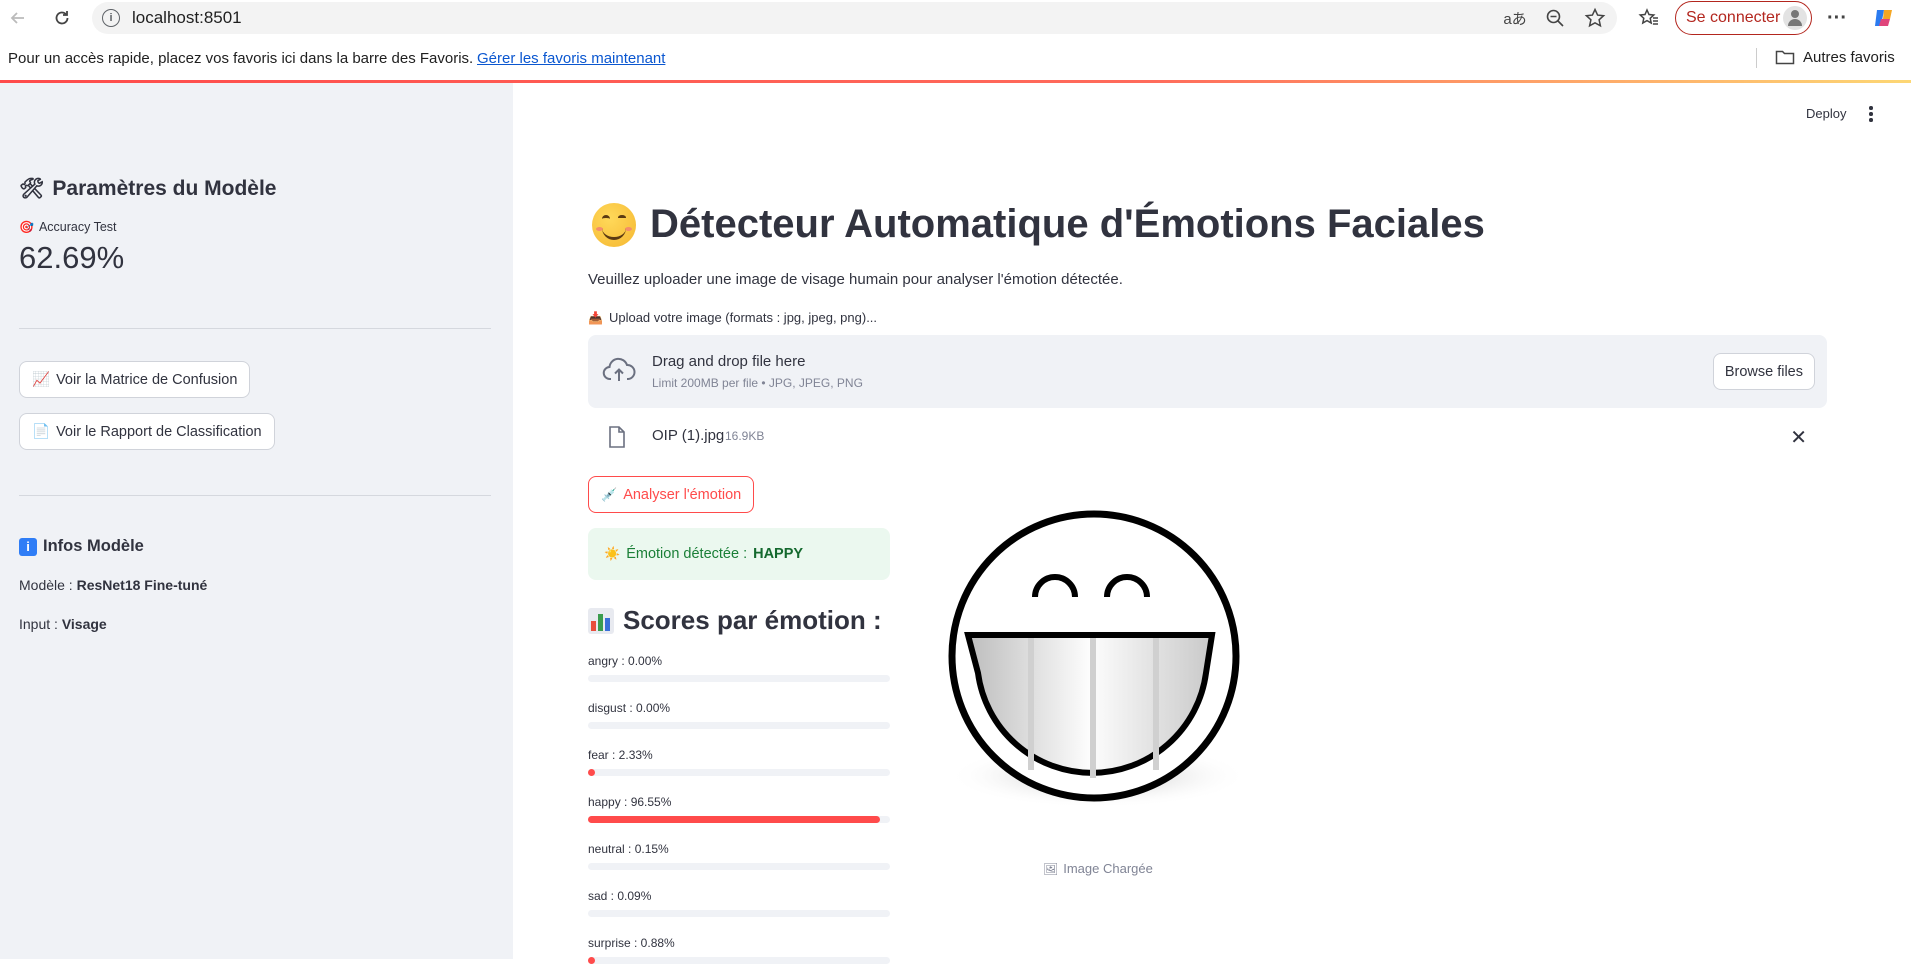  Describe the element at coordinates (614, 224) in the screenshot. I see `smiling-face-icon` at that location.